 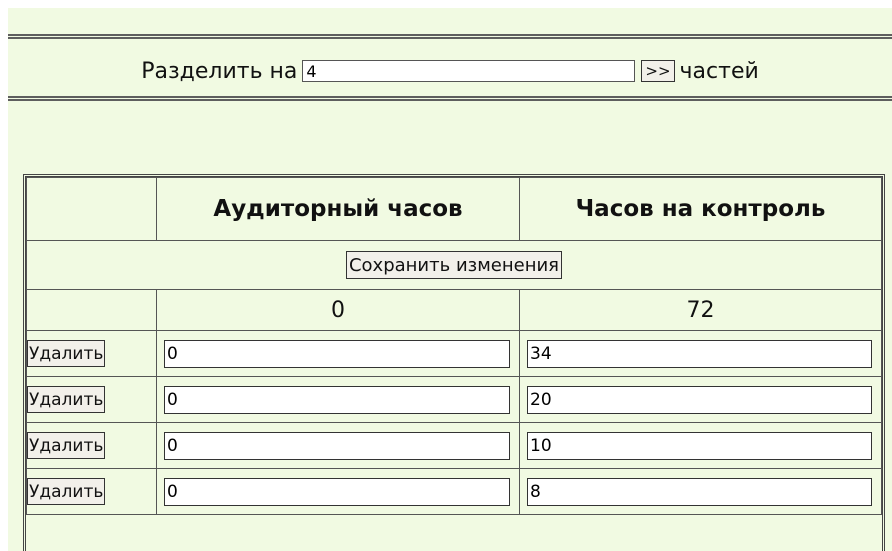 I want to click on header-row: Аудиторный часов Часов на контроль, so click(x=454, y=209).